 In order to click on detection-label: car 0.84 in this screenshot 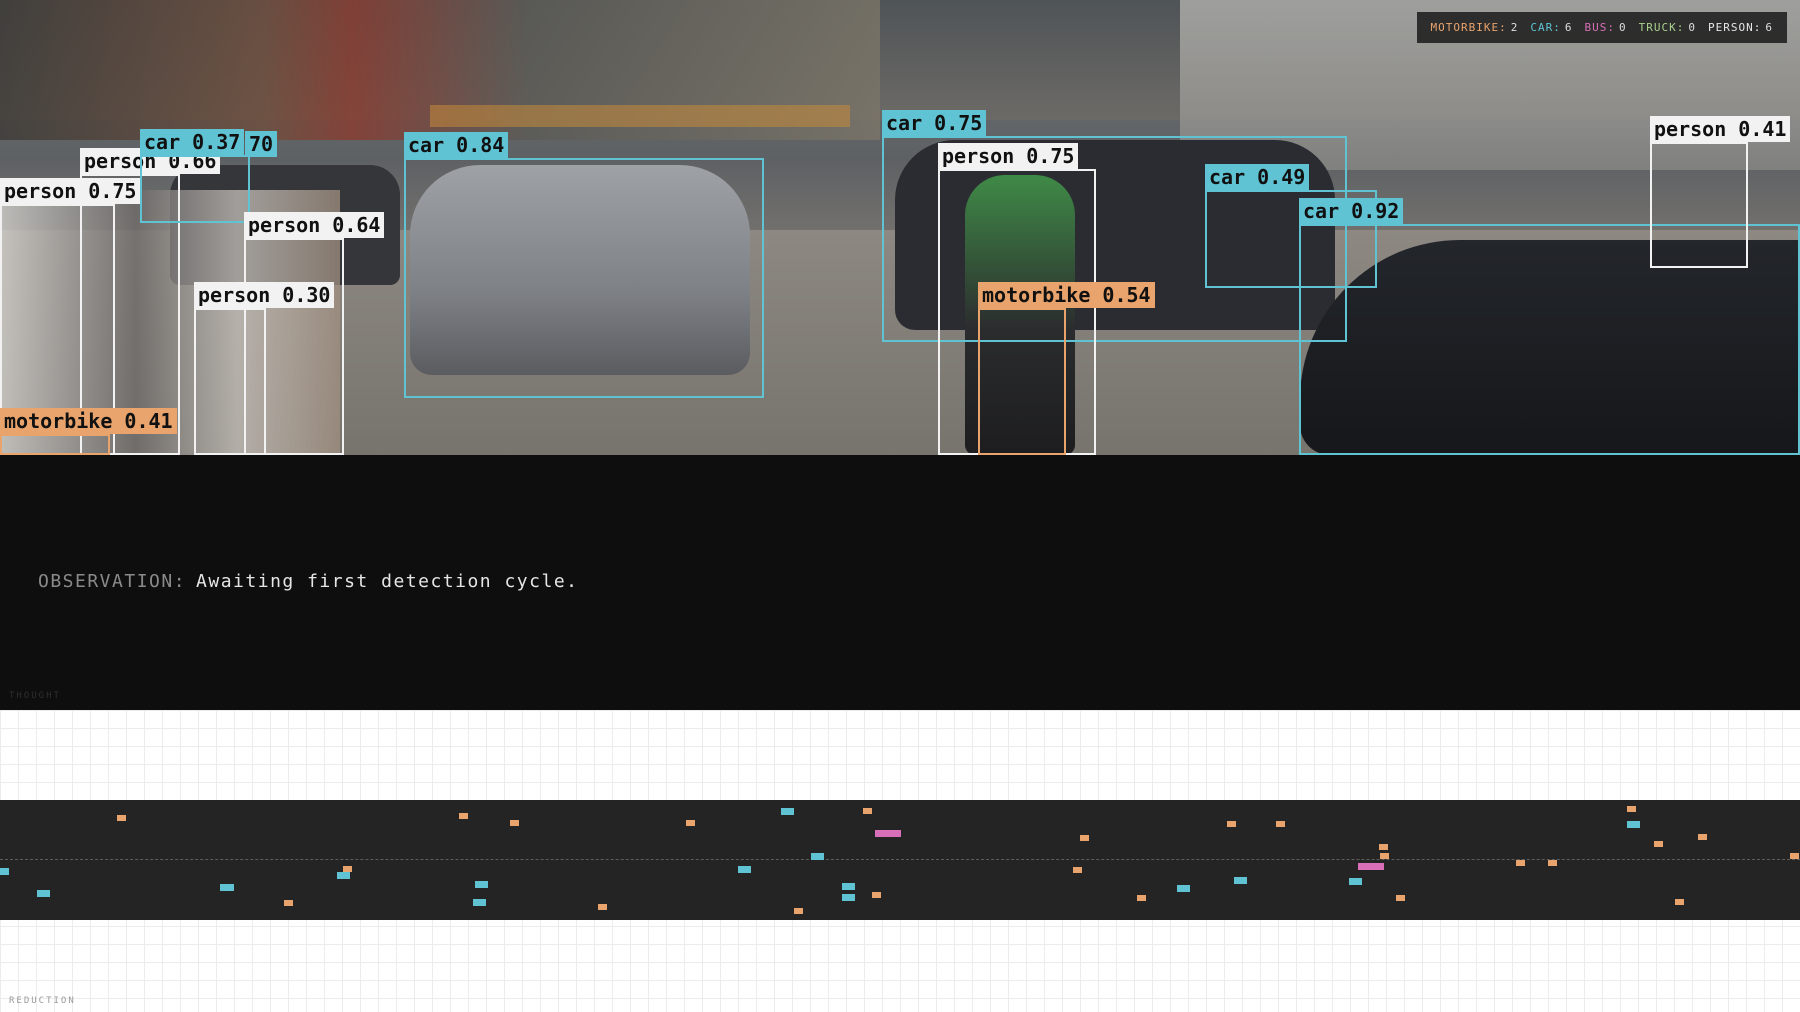, I will do `click(456, 145)`.